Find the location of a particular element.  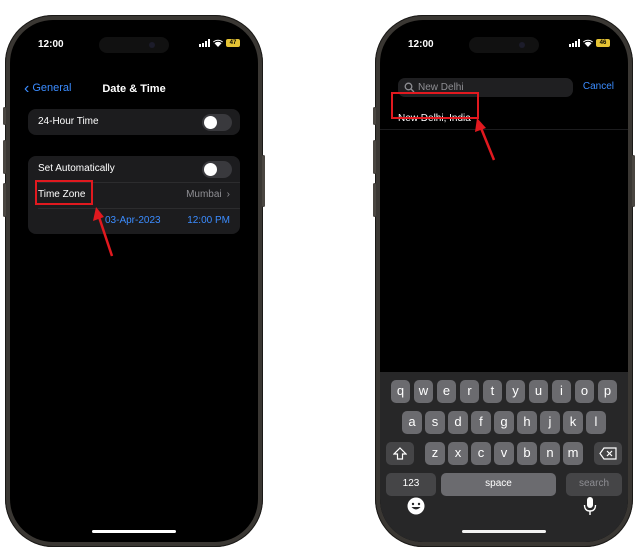

key-y: y is located at coordinates (515, 391).